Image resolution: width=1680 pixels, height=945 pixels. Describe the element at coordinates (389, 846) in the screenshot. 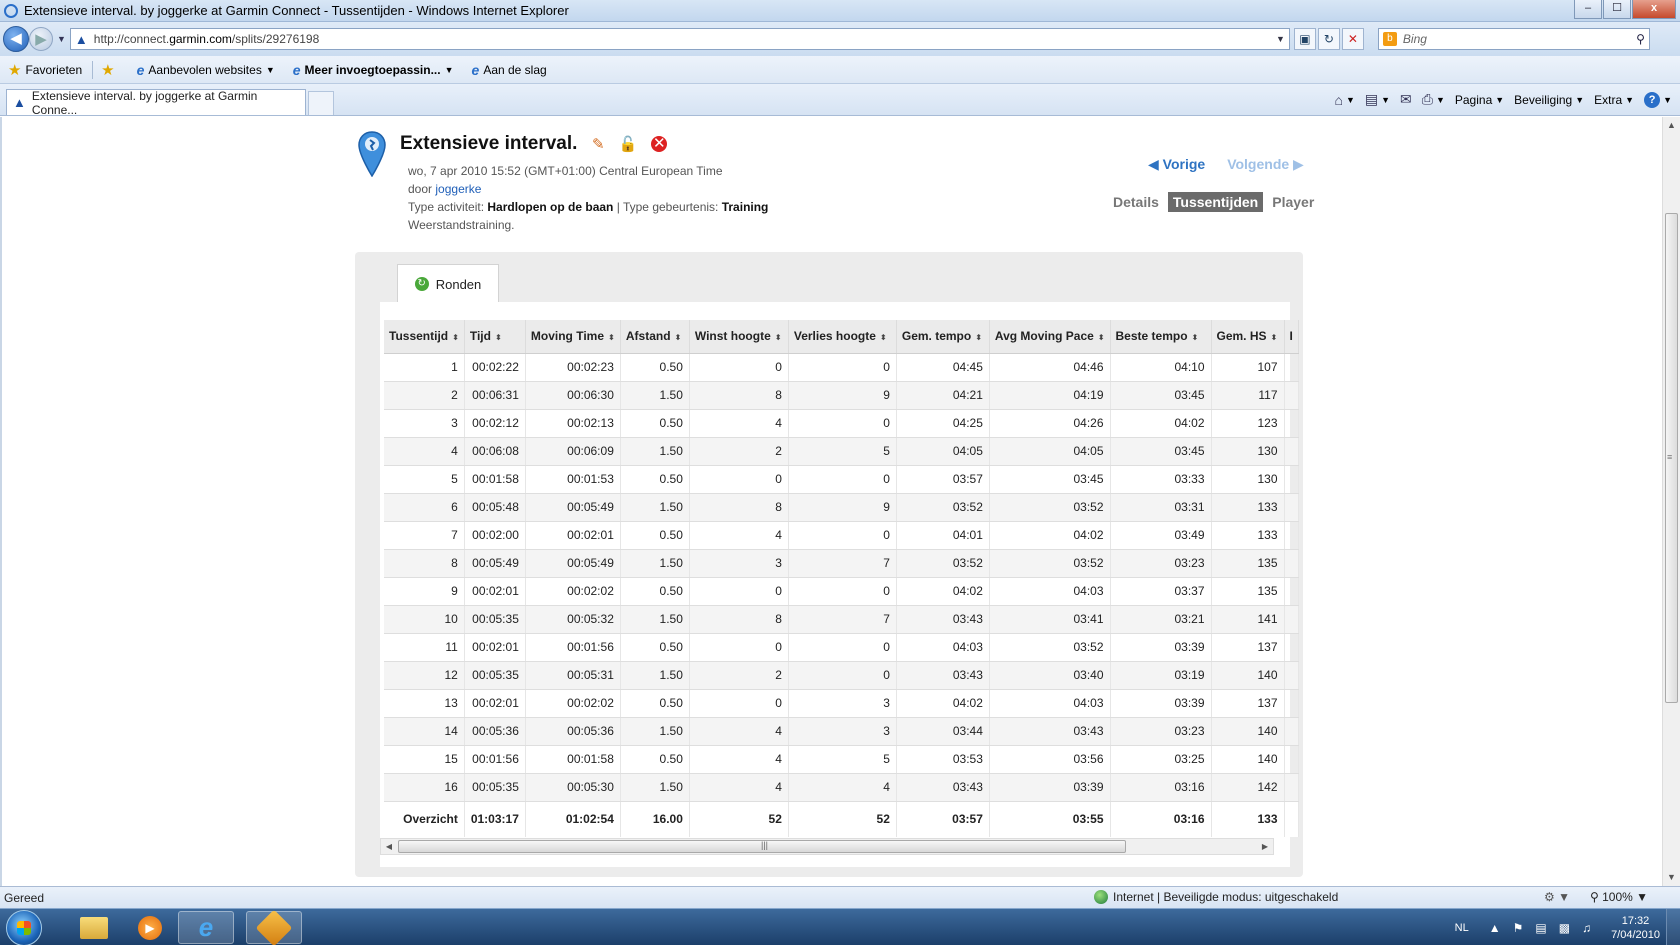

I see `scroll-left-icon: ◀` at that location.